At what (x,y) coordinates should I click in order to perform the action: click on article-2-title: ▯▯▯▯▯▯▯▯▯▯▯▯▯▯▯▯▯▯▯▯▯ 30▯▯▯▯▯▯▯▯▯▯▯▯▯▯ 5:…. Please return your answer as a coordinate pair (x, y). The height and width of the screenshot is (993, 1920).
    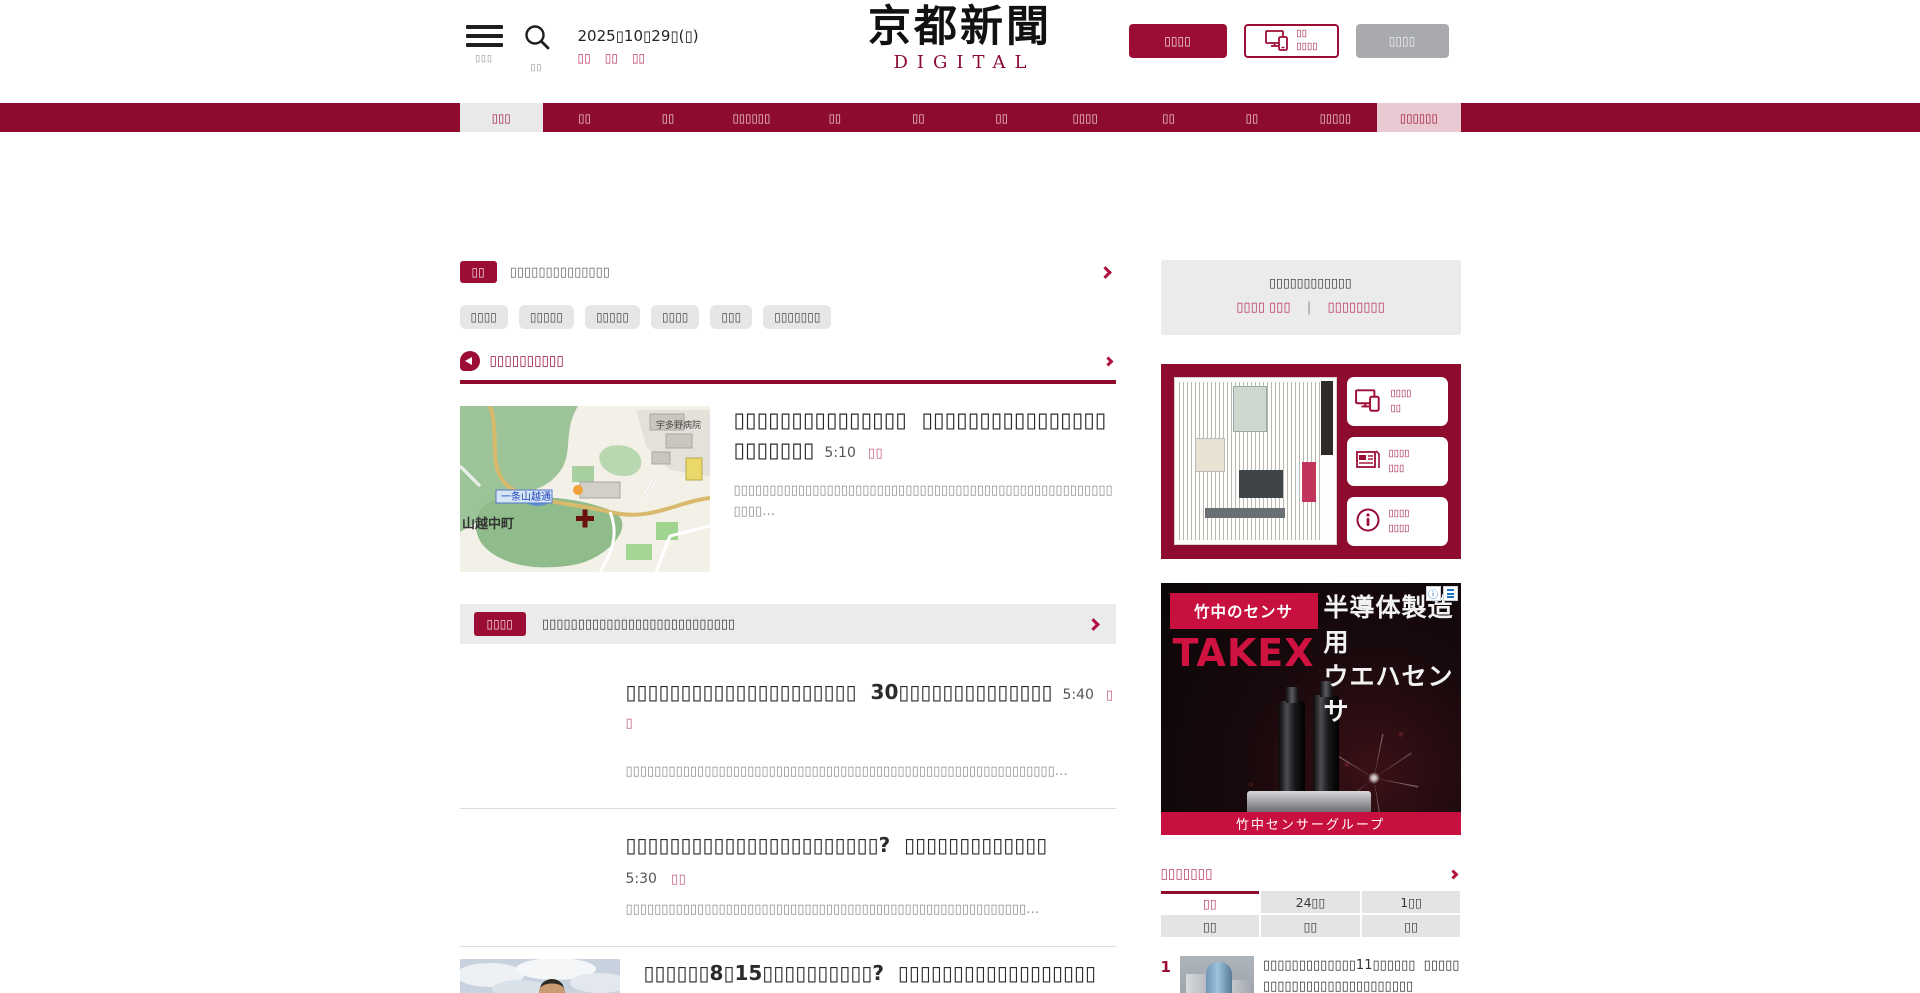
    Looking at the image, I should click on (871, 706).